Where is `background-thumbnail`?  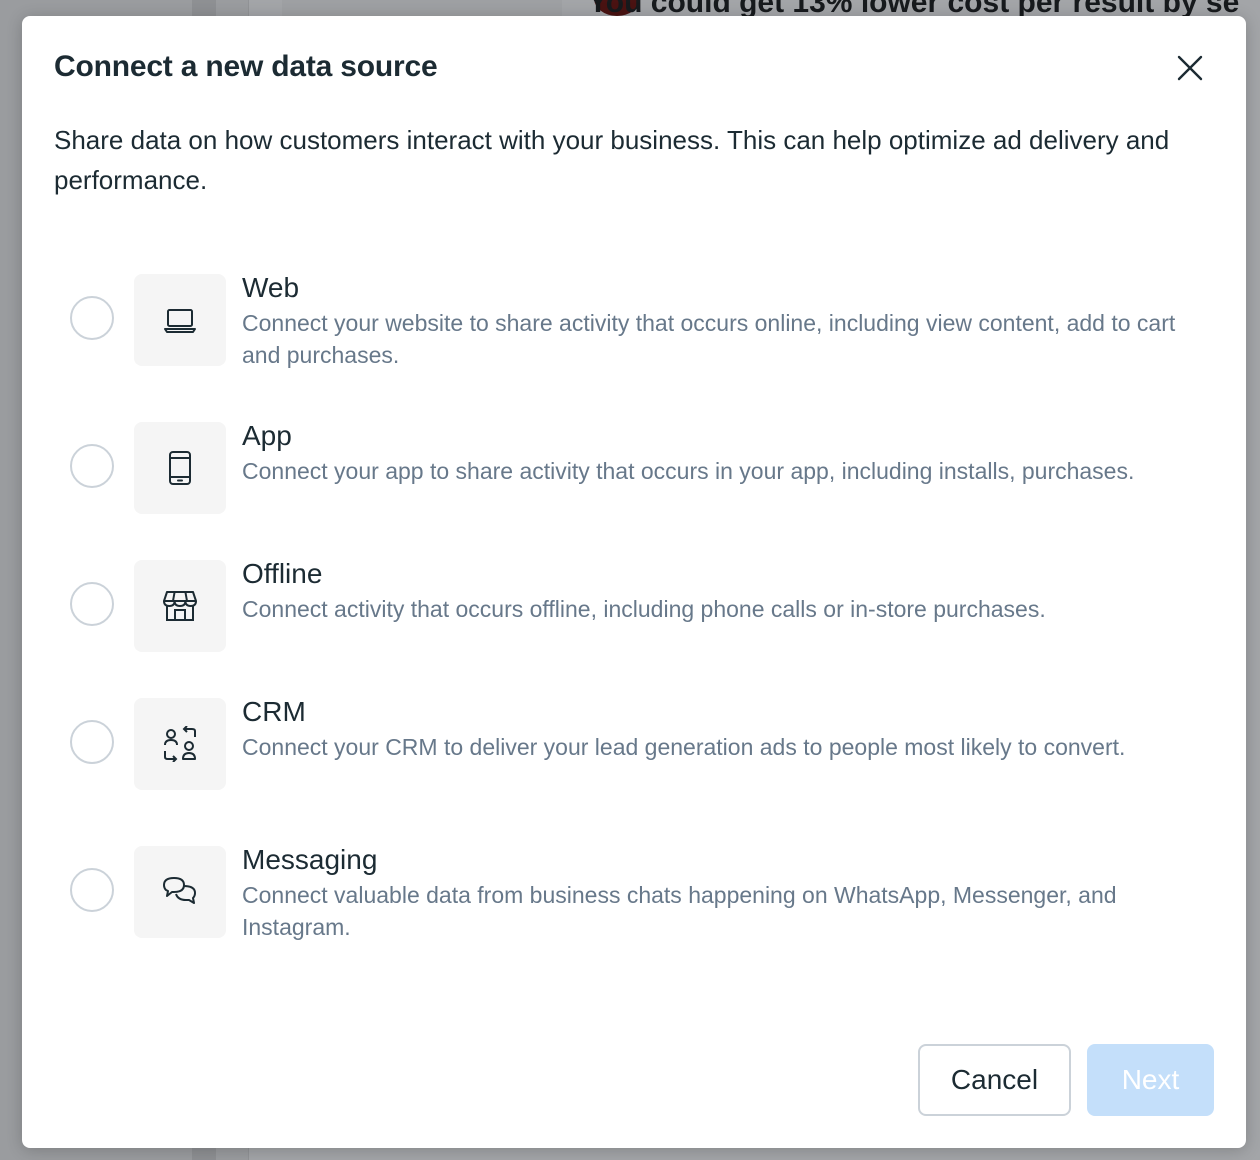 background-thumbnail is located at coordinates (461, 8).